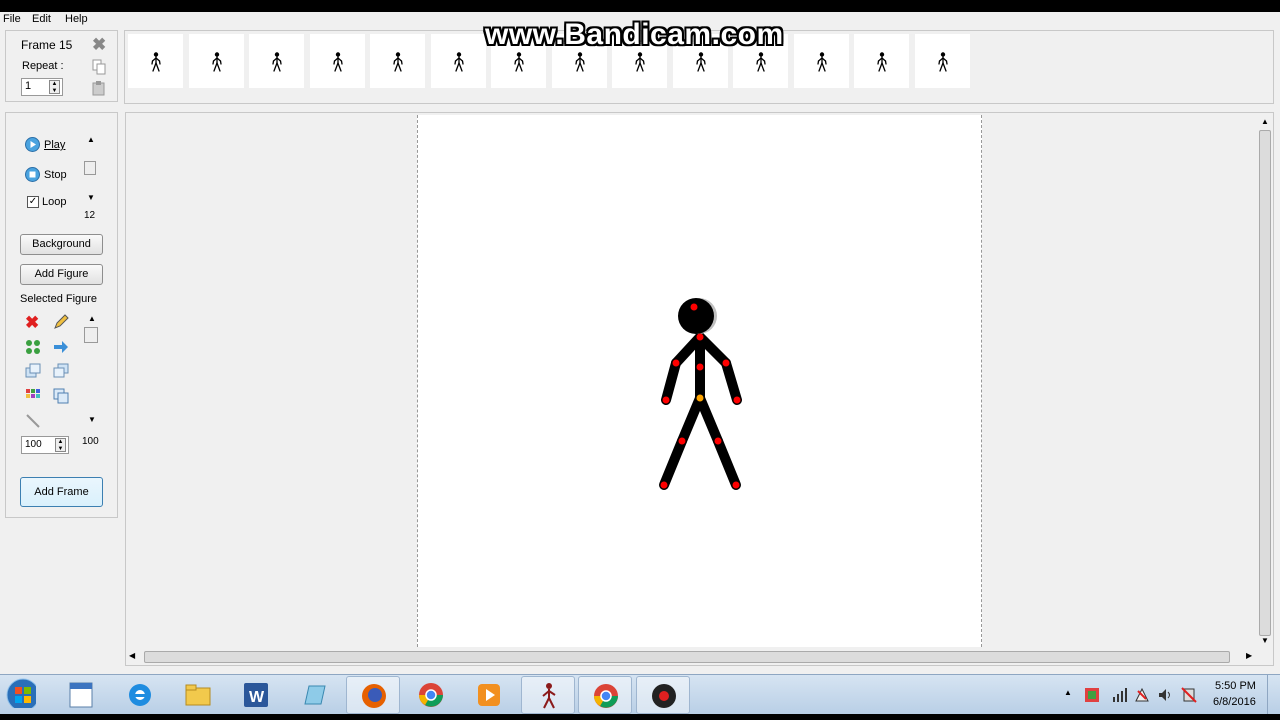 This screenshot has width=1280, height=720. Describe the element at coordinates (12, 19) in the screenshot. I see `menu-file: File` at that location.